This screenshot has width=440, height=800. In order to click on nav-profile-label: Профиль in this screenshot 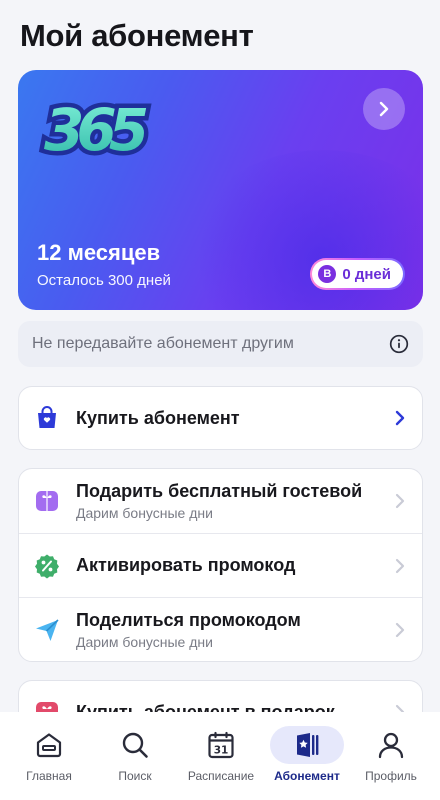, I will do `click(391, 776)`.